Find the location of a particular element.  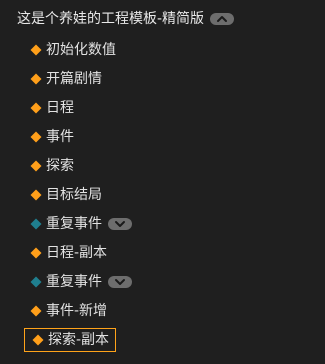

tree-item-explore-copy: 探索-副本 is located at coordinates (70, 340).